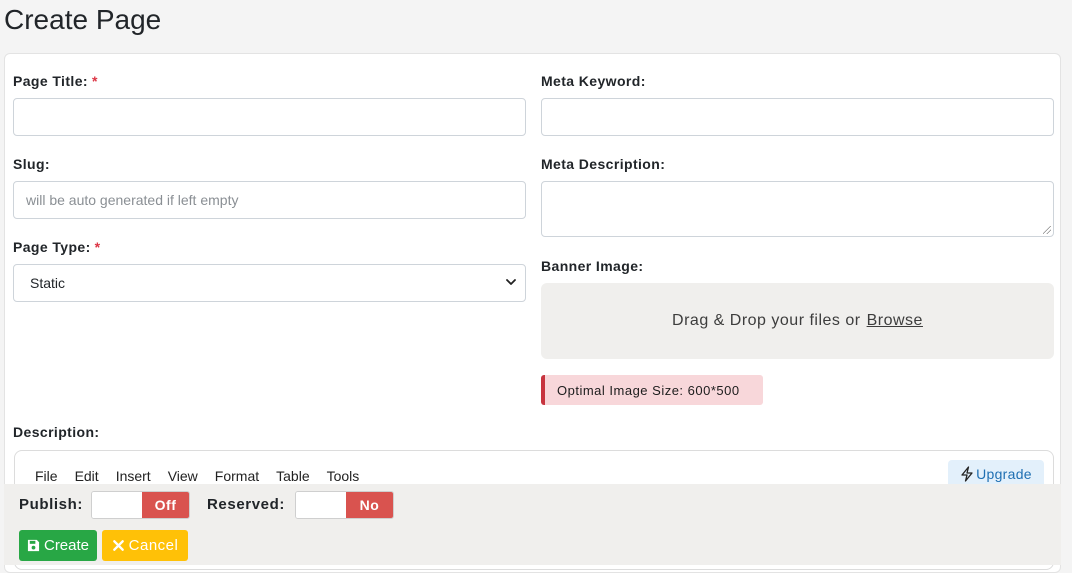 This screenshot has width=1072, height=573. Describe the element at coordinates (183, 476) in the screenshot. I see `menu-view: View` at that location.